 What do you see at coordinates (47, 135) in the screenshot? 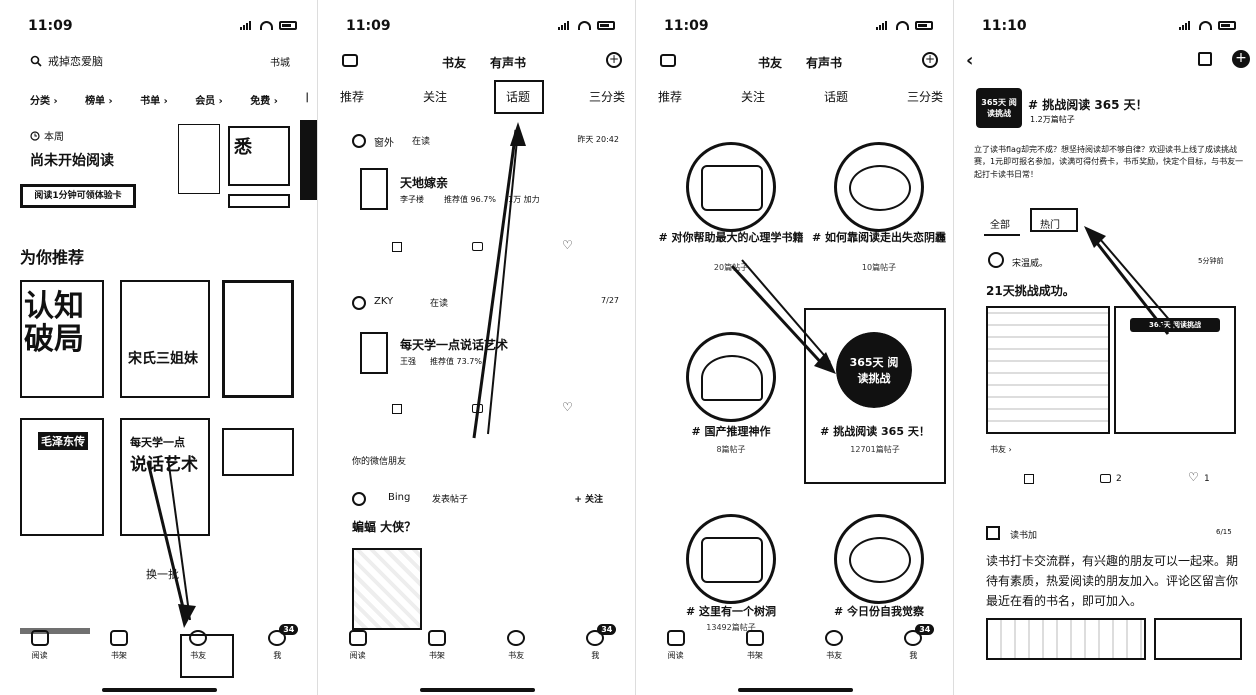
I see `weekly-reading: 本周` at bounding box center [47, 135].